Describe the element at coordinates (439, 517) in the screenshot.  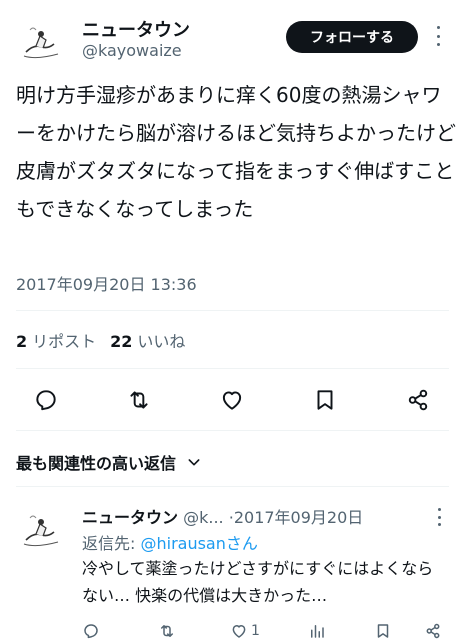
I see `reply-more-options-icon` at that location.